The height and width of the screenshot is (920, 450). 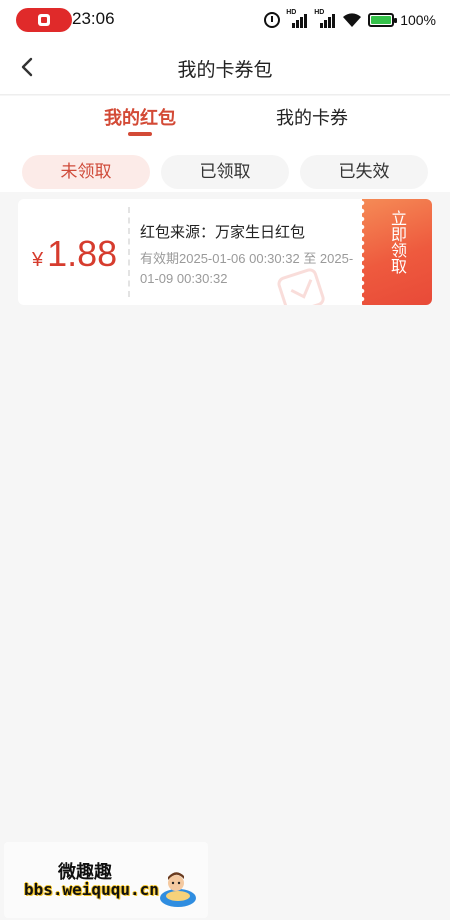 What do you see at coordinates (225, 118) in the screenshot?
I see `tab-bar: 我的红包 我的卡券` at bounding box center [225, 118].